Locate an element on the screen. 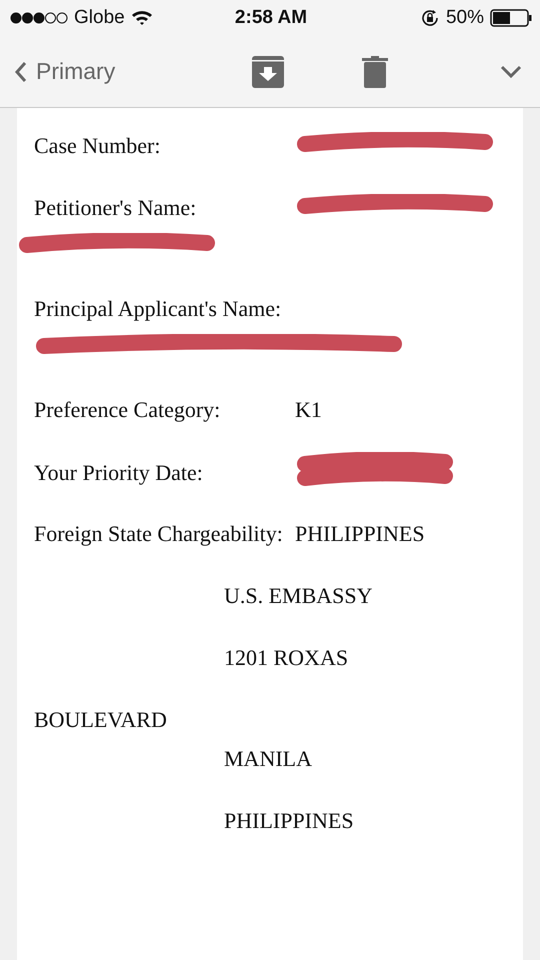 The height and width of the screenshot is (960, 540). field-value: PHILIPPINES is located at coordinates (360, 533).